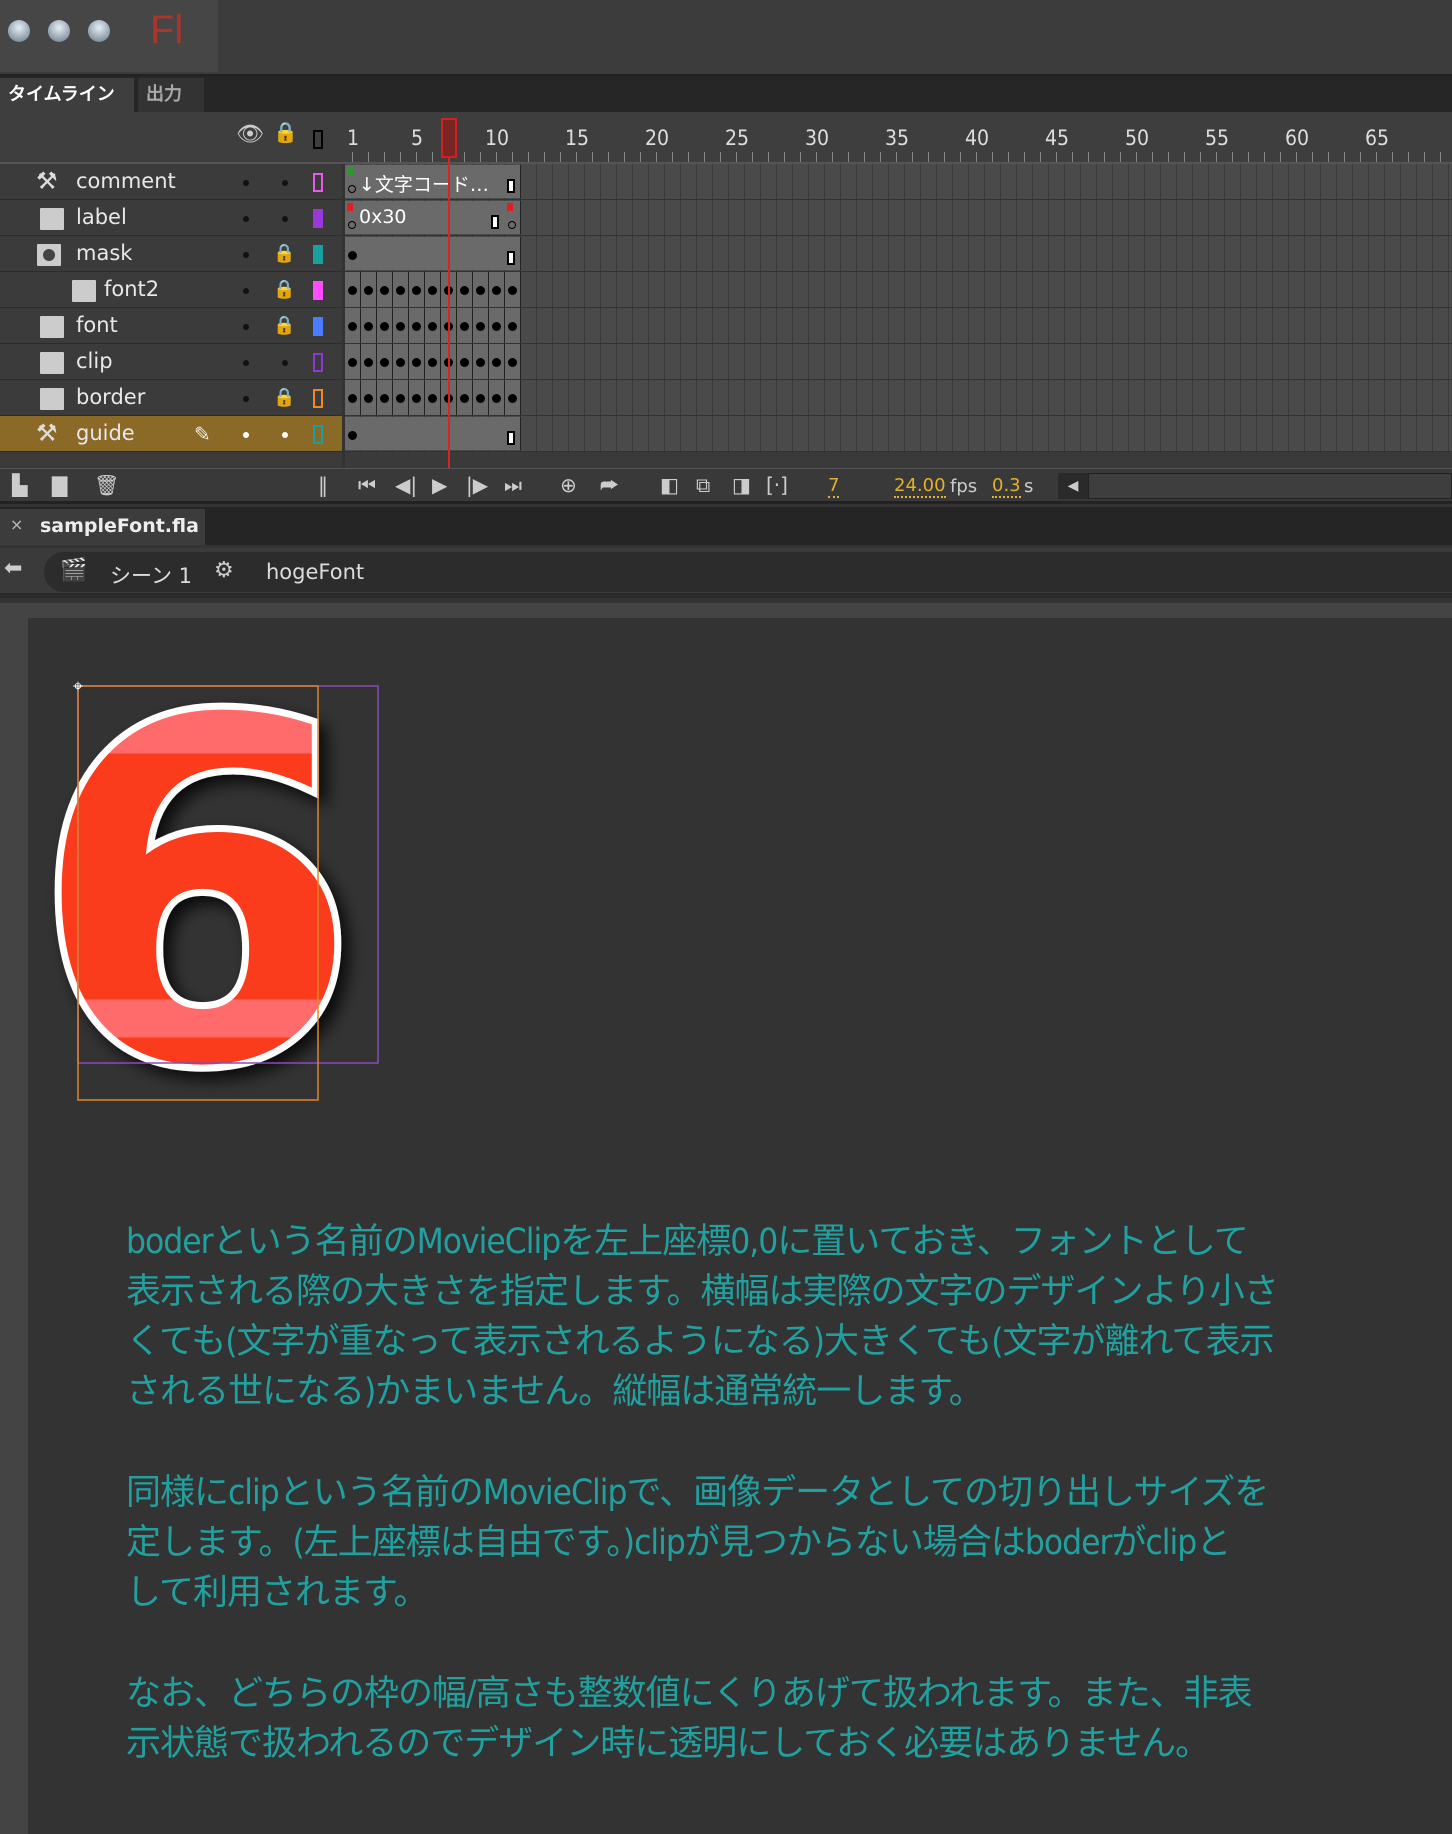  I want to click on scroll-left-button: ◀, so click(1073, 486).